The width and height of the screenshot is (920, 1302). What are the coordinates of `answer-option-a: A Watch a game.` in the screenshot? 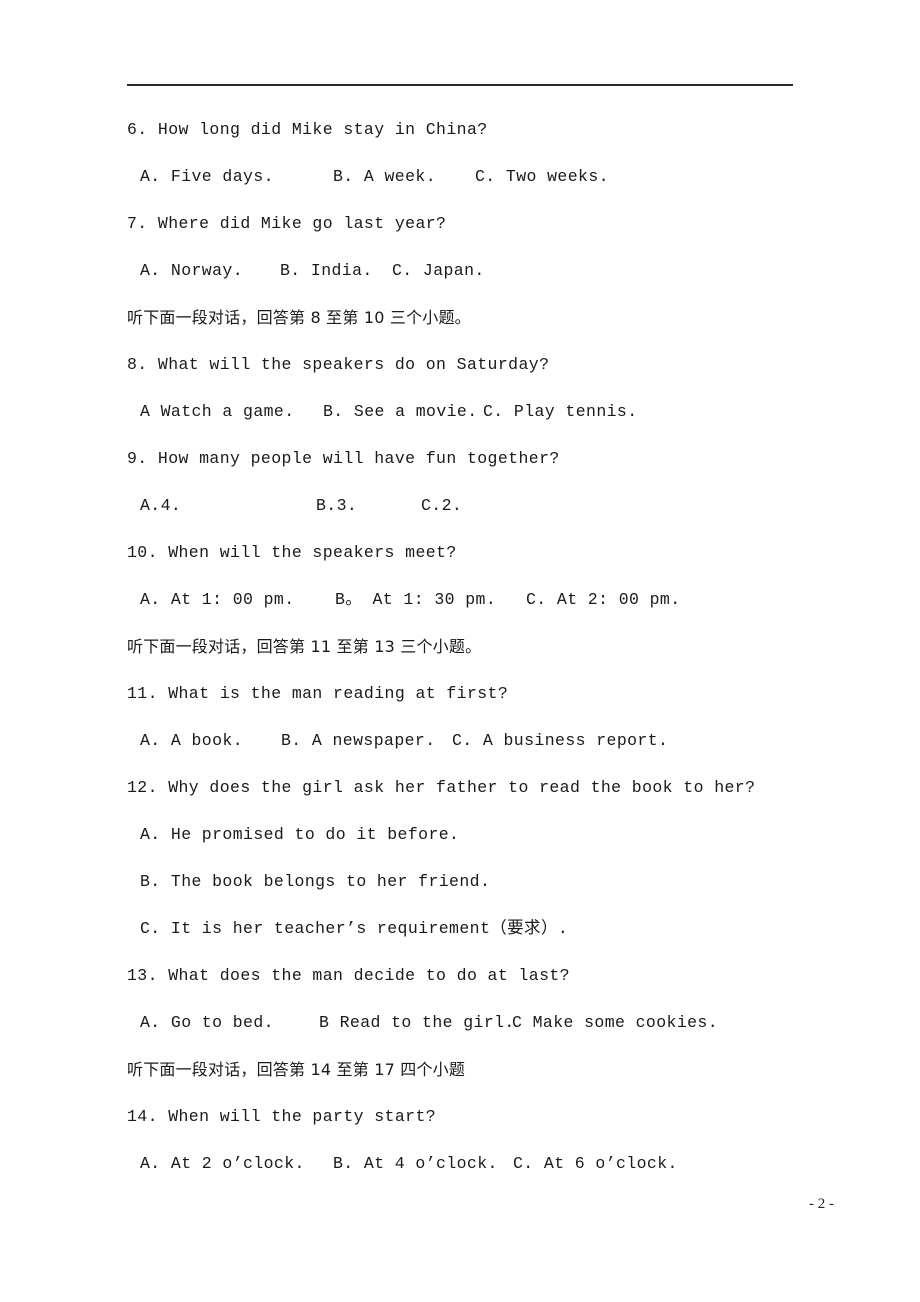 It's located at (217, 411).